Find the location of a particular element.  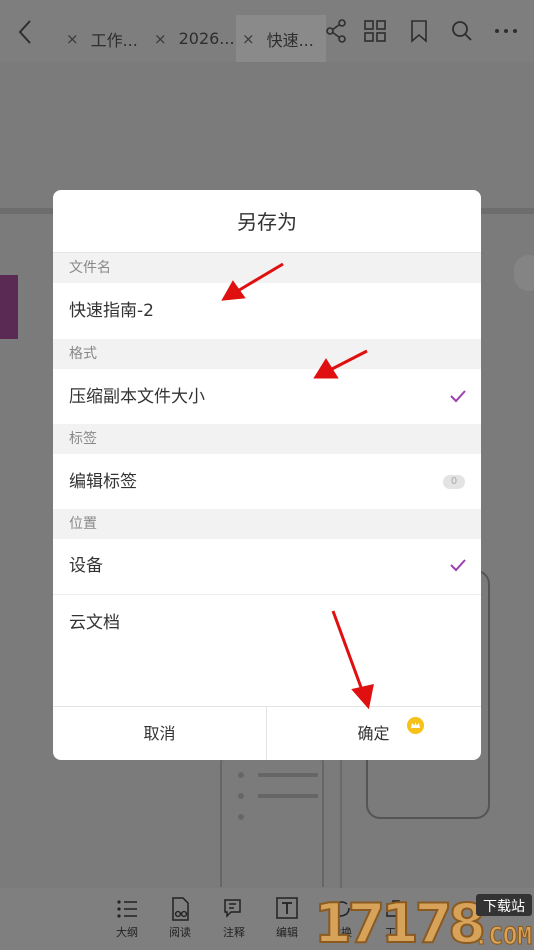

location-option-cloud: 云文档 is located at coordinates (267, 623).